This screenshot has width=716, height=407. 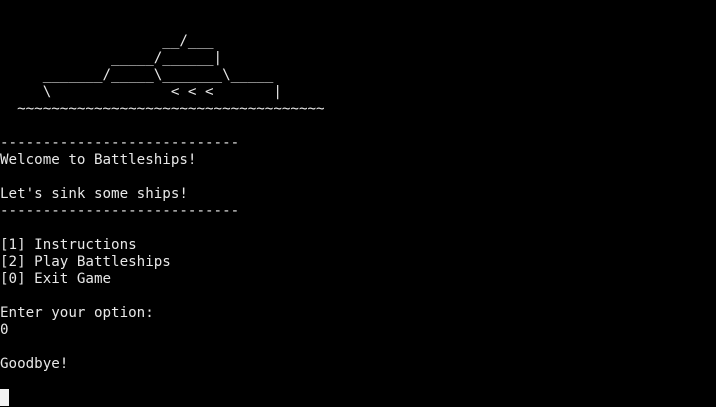 What do you see at coordinates (68, 245) in the screenshot?
I see `menu-item-instructions: [1] Instructions` at bounding box center [68, 245].